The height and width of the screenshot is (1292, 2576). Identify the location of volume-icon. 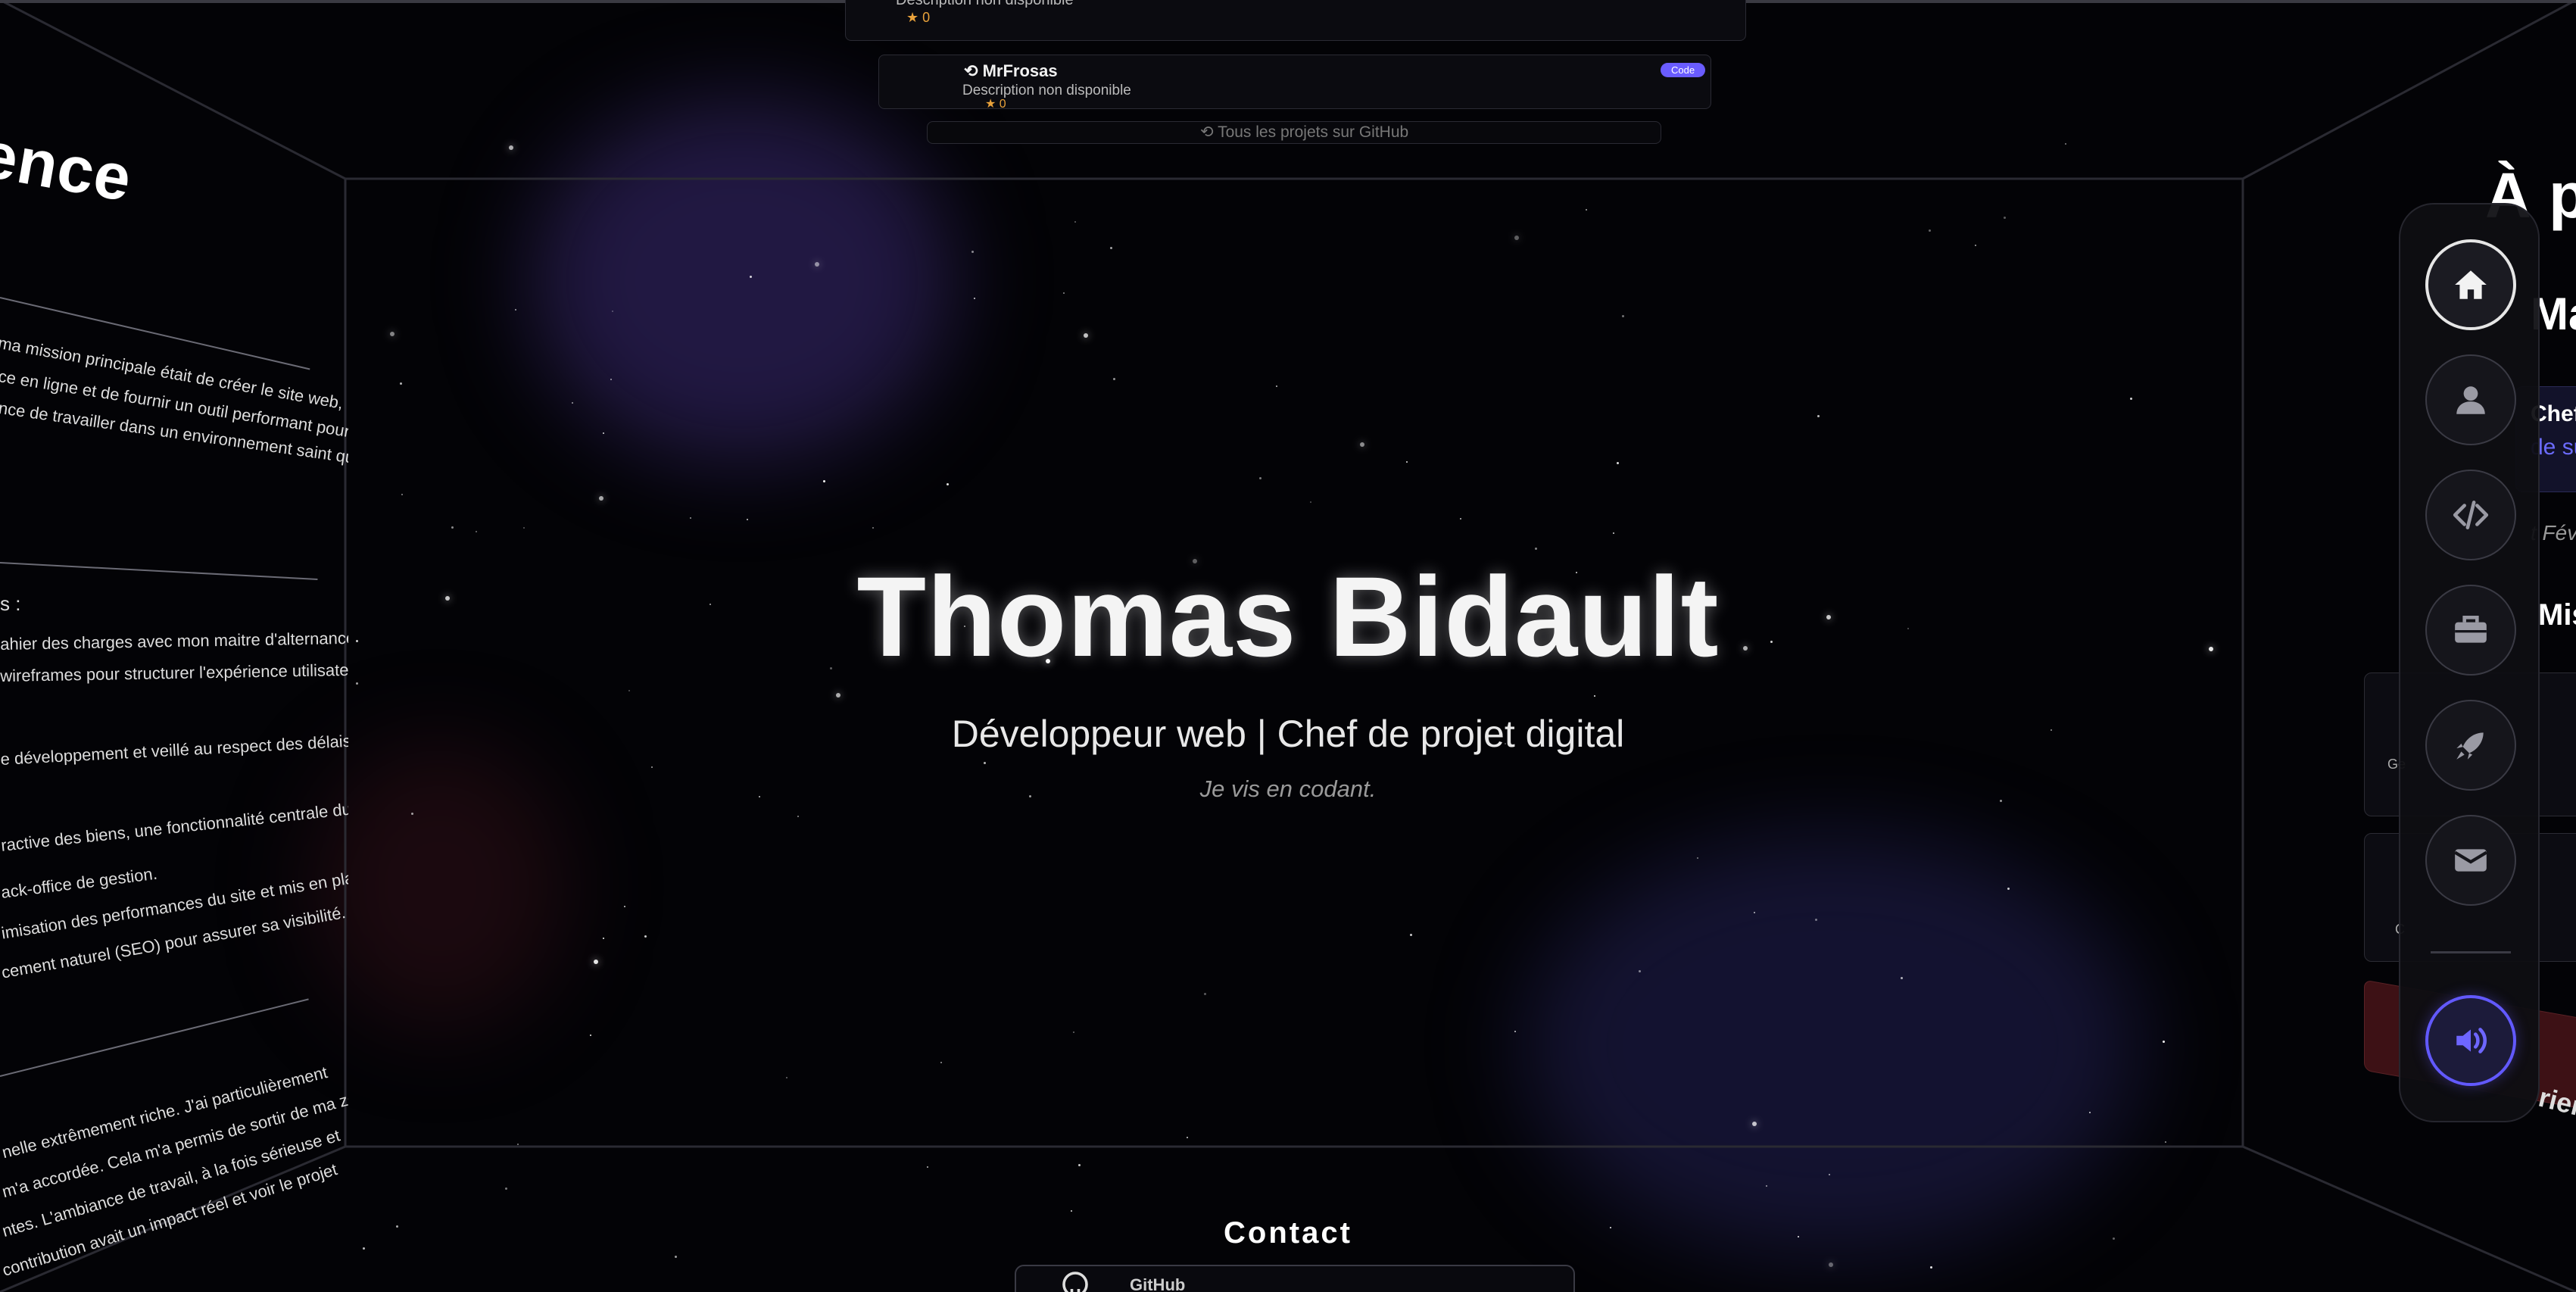
(2471, 1040).